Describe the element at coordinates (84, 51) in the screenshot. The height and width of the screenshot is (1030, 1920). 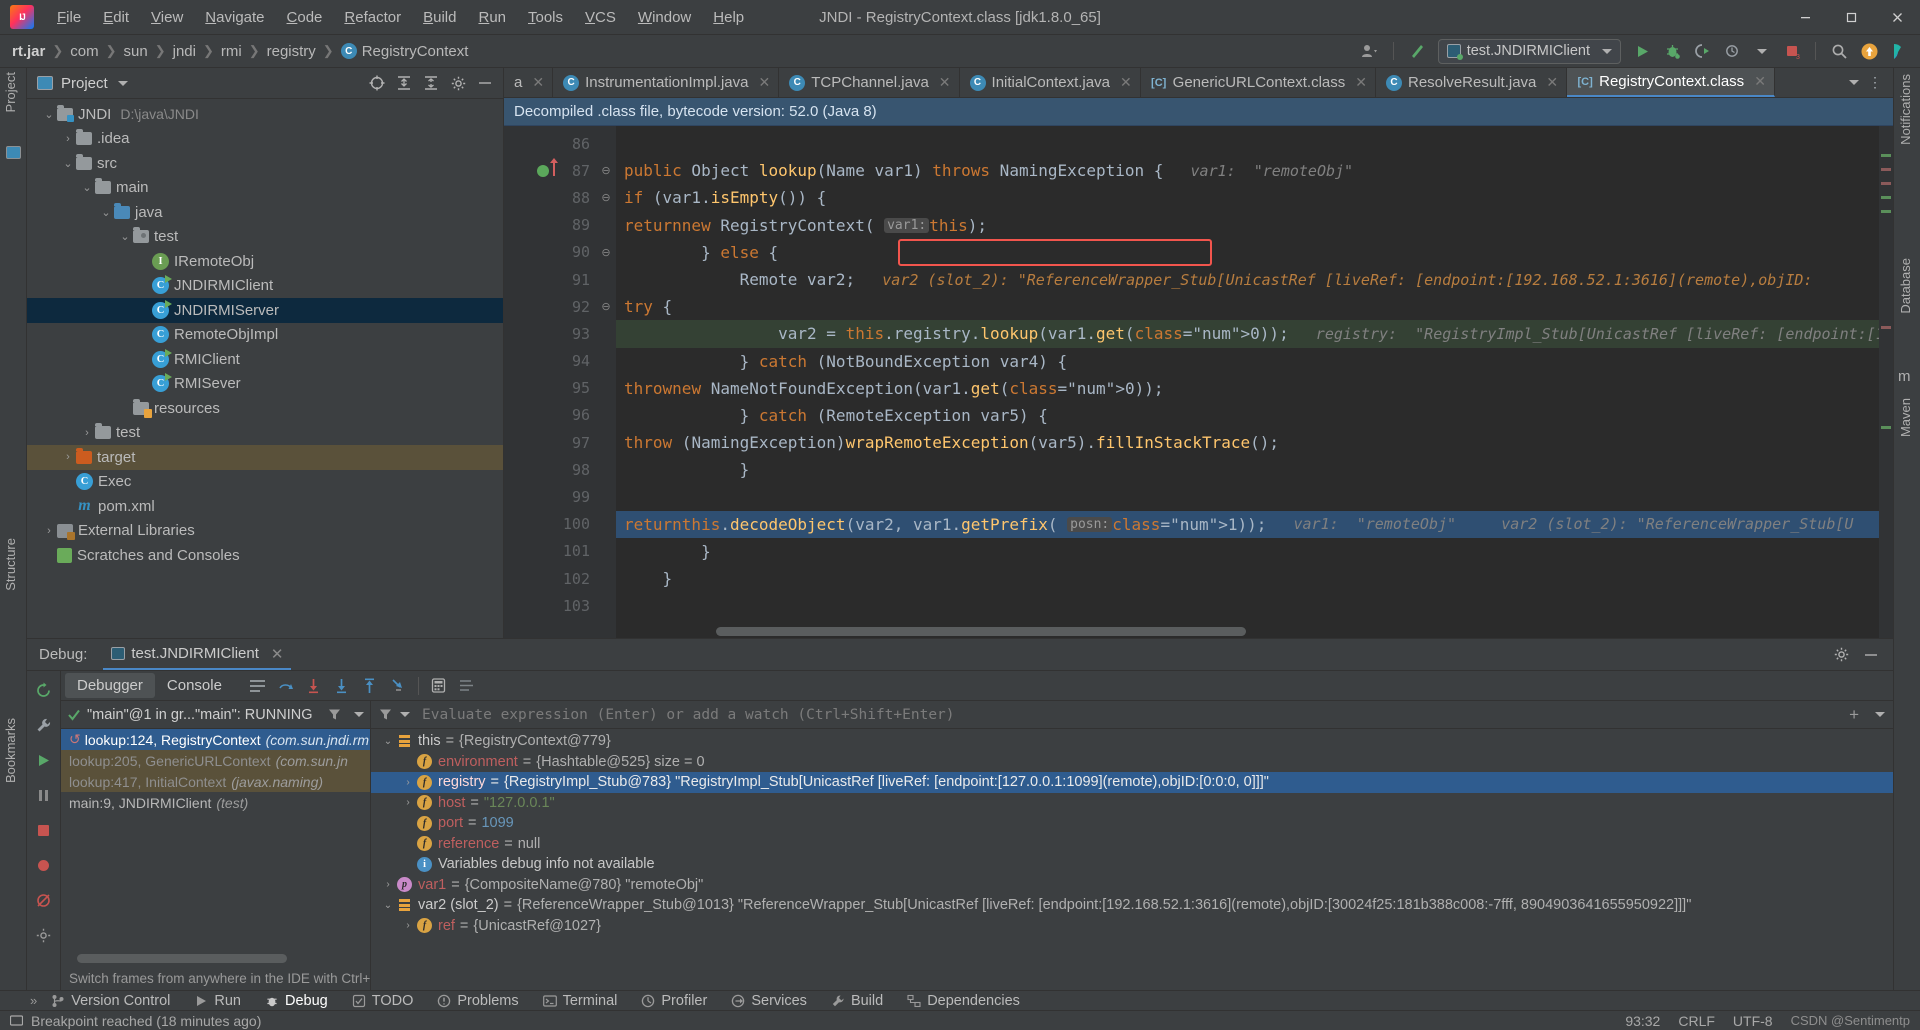
I see `breadcrumb-item-com: com` at that location.